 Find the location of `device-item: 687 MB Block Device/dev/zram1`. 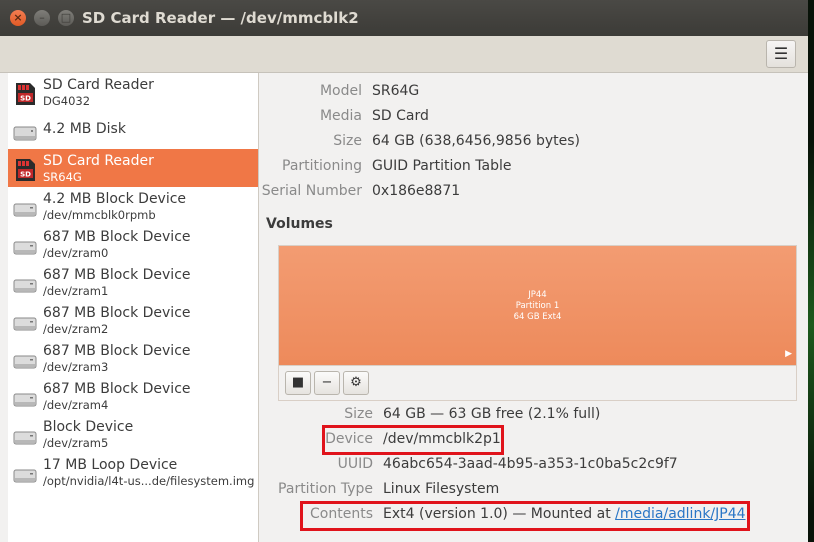

device-item: 687 MB Block Device/dev/zram1 is located at coordinates (133, 282).